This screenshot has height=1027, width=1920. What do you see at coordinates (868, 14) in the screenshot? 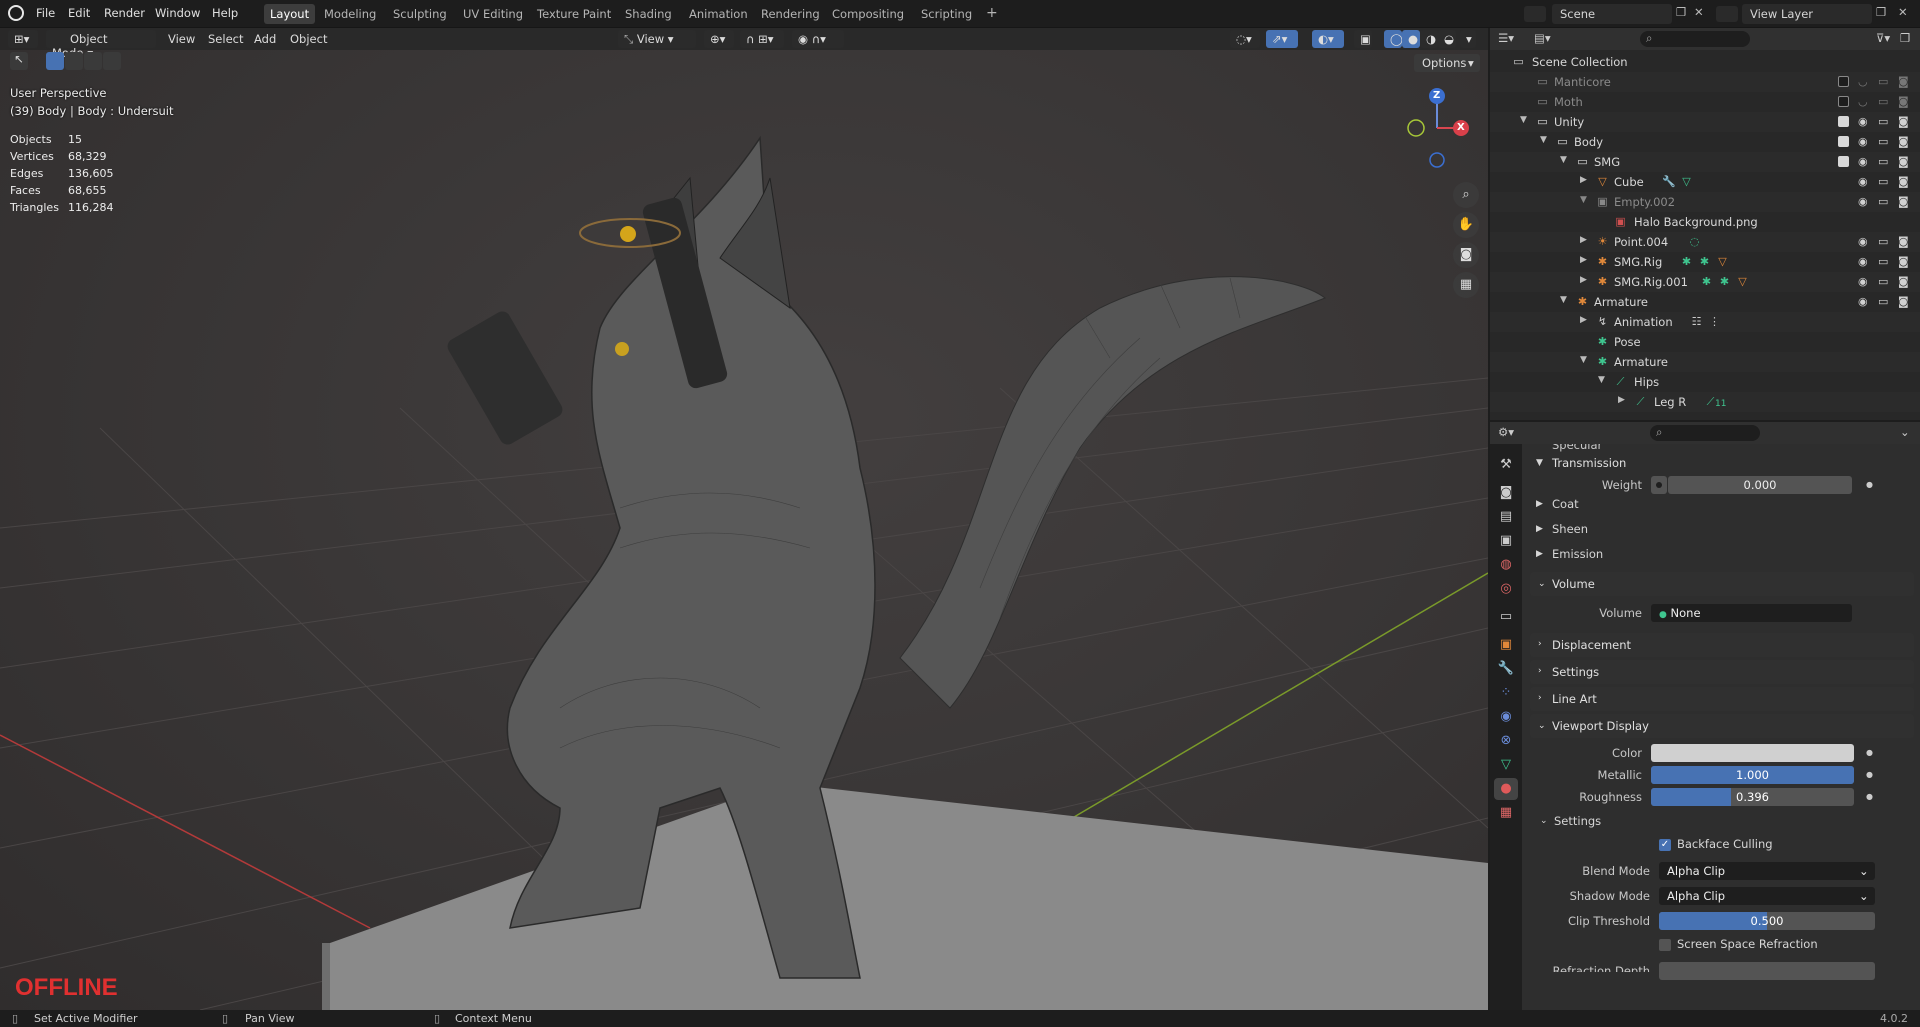
I see `tab-compositing: Compositing` at bounding box center [868, 14].